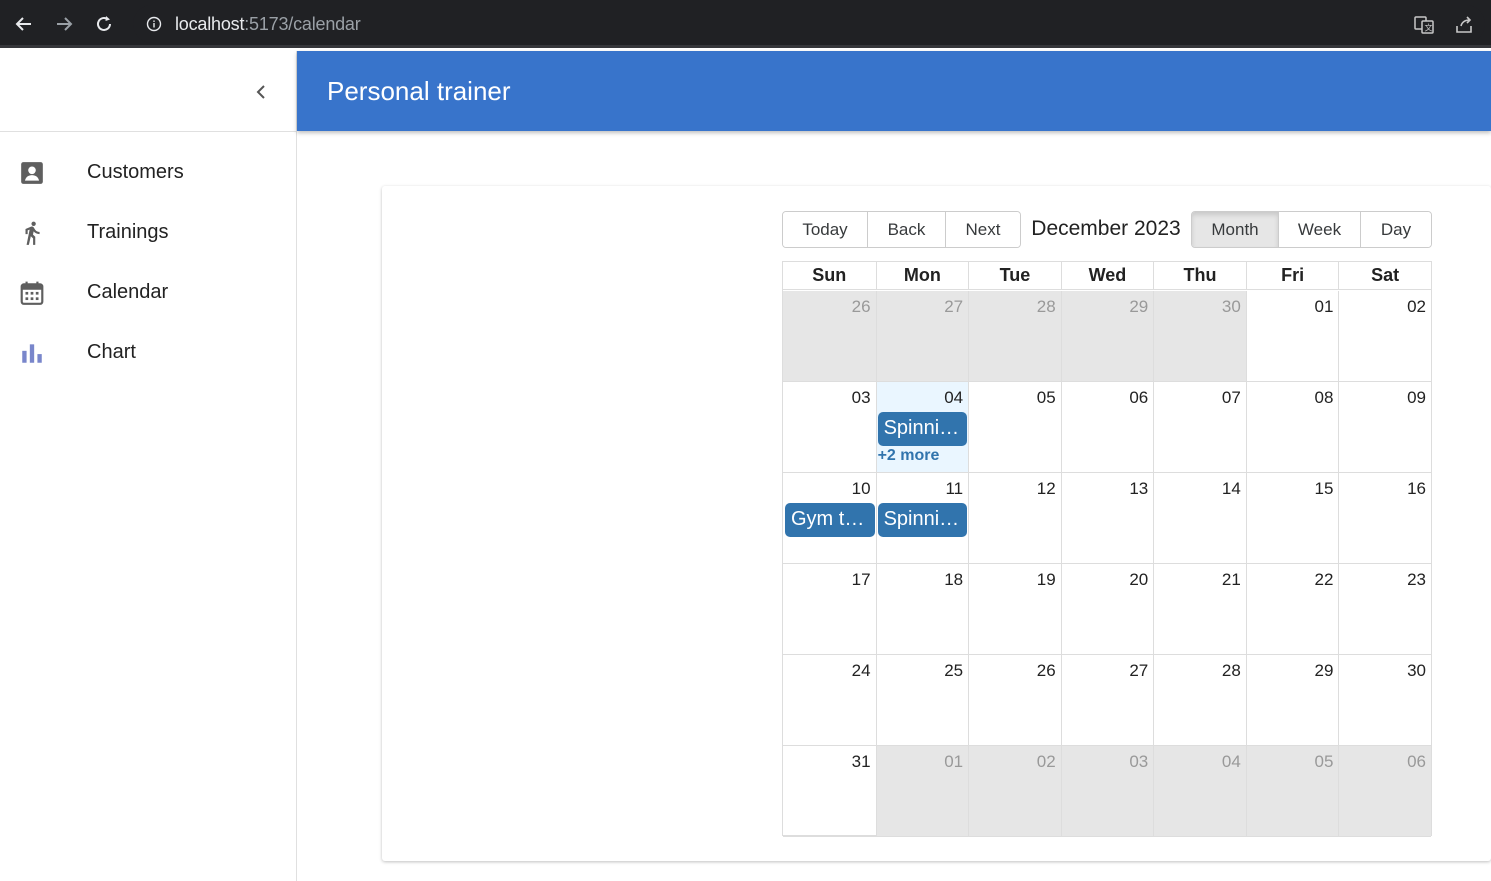 The height and width of the screenshot is (881, 1491). What do you see at coordinates (861, 762) in the screenshot?
I see `day-number: 31` at bounding box center [861, 762].